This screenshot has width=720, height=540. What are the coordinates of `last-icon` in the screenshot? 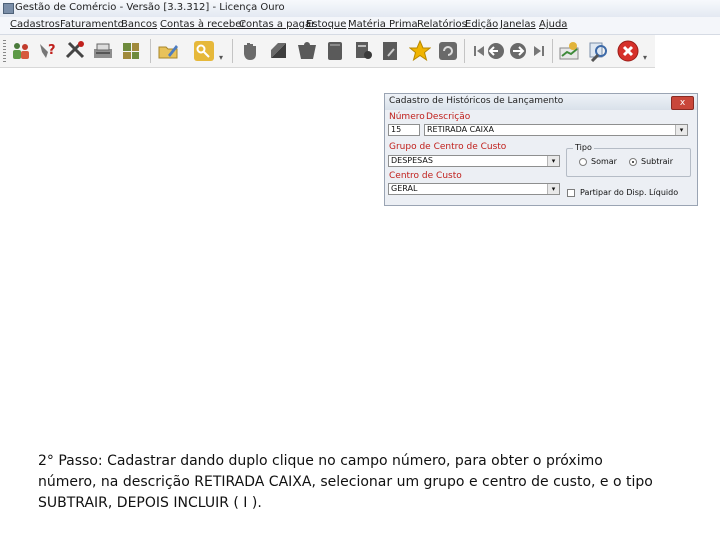 It's located at (539, 51).